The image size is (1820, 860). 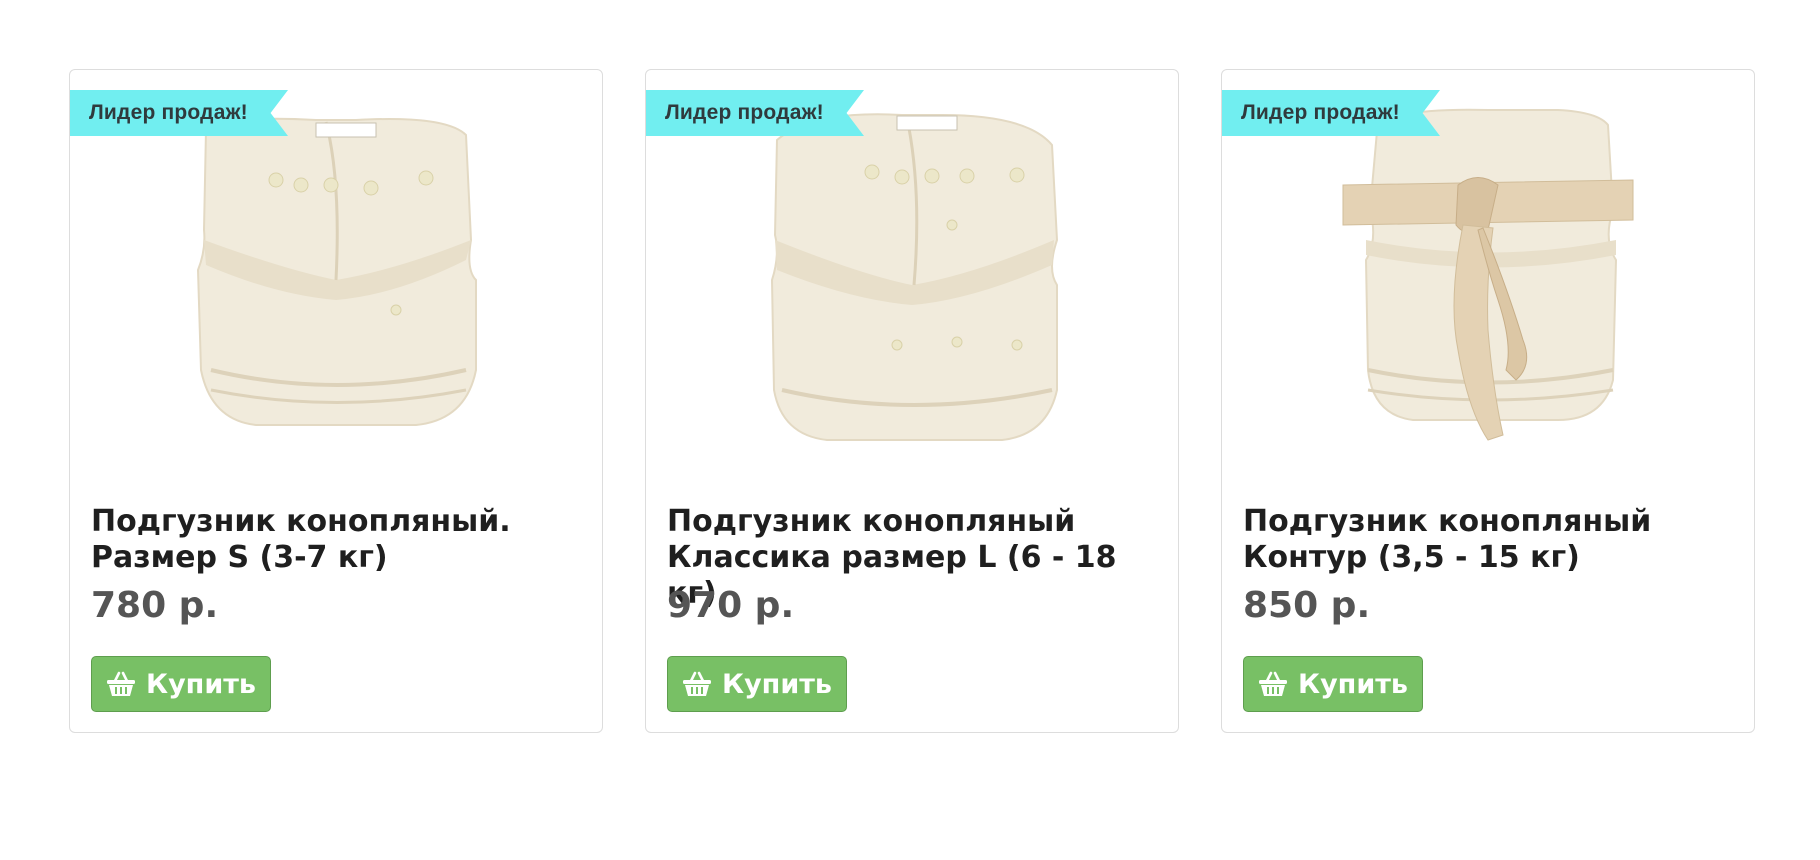 I want to click on diaper-ties-image, so click(x=1488, y=274).